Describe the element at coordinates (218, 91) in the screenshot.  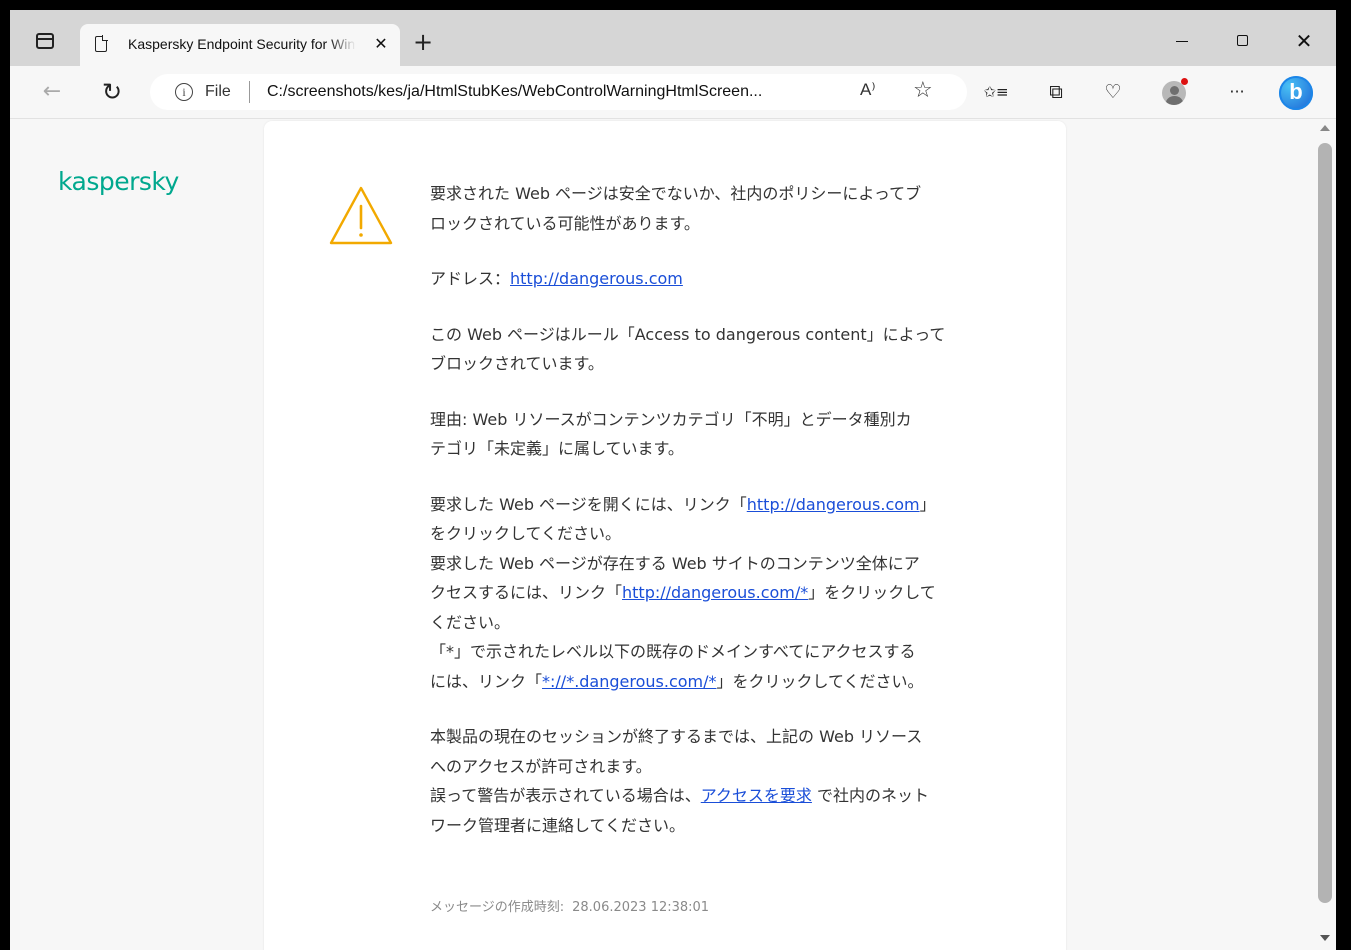
I see `address-scheme: File` at that location.